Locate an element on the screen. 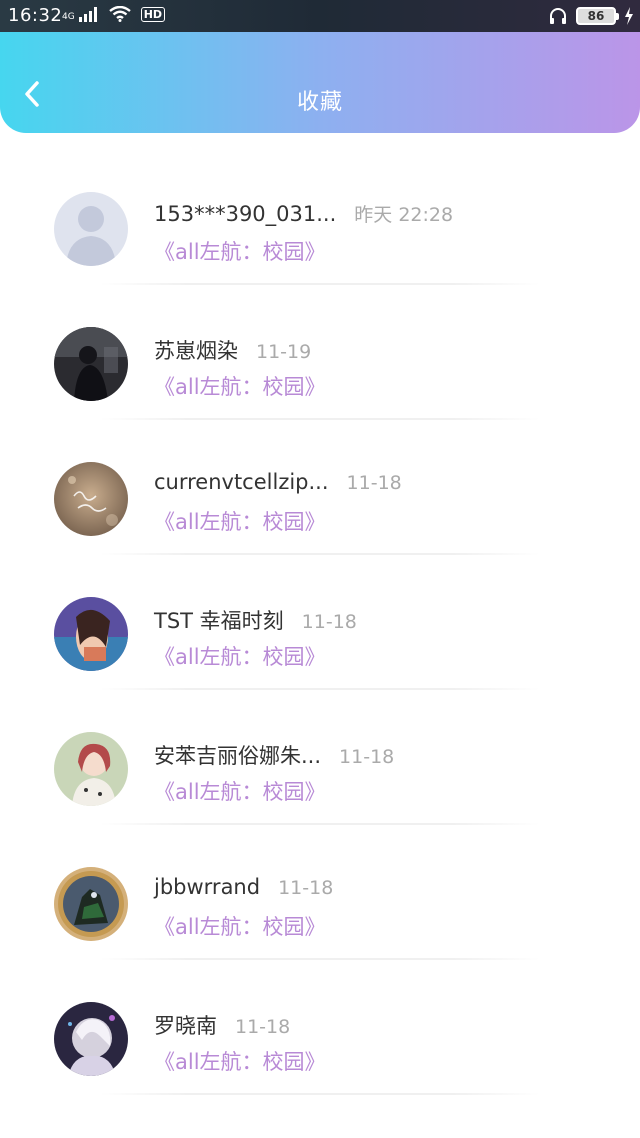 The height and width of the screenshot is (1138, 640). wifi-icon is located at coordinates (119, 14).